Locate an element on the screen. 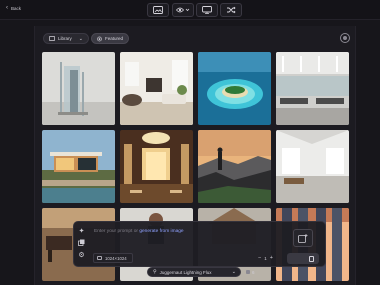  increment-button: + is located at coordinates (271, 258).